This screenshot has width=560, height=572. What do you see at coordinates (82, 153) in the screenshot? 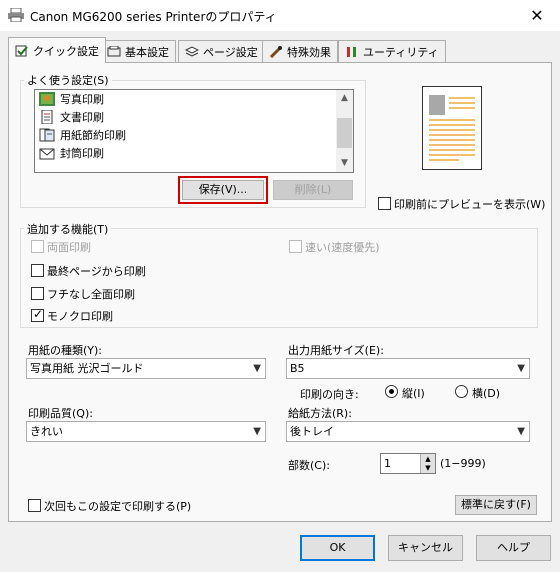
I see `list-item-label: 封筒印刷` at bounding box center [82, 153].